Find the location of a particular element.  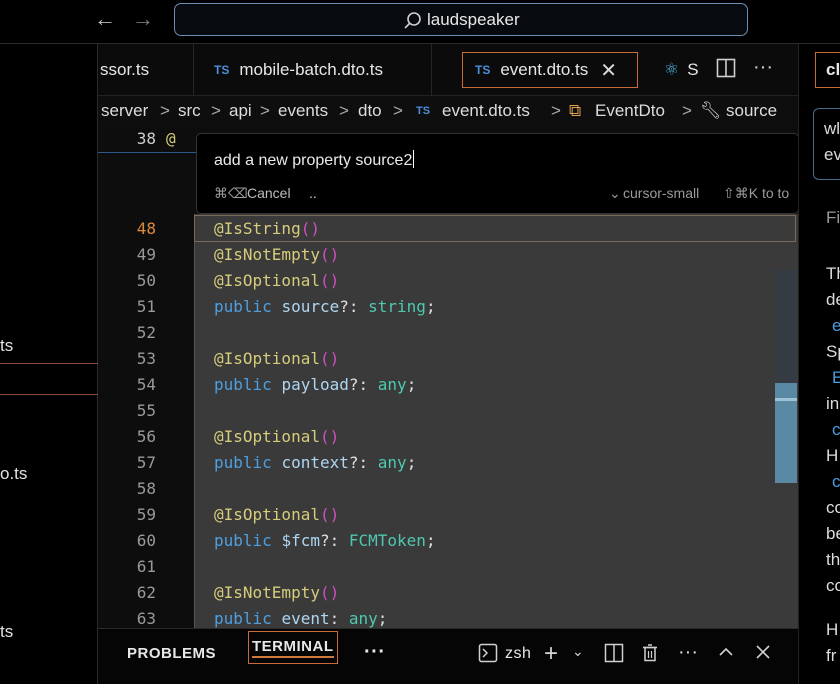

line-number: 54 is located at coordinates (146, 384).